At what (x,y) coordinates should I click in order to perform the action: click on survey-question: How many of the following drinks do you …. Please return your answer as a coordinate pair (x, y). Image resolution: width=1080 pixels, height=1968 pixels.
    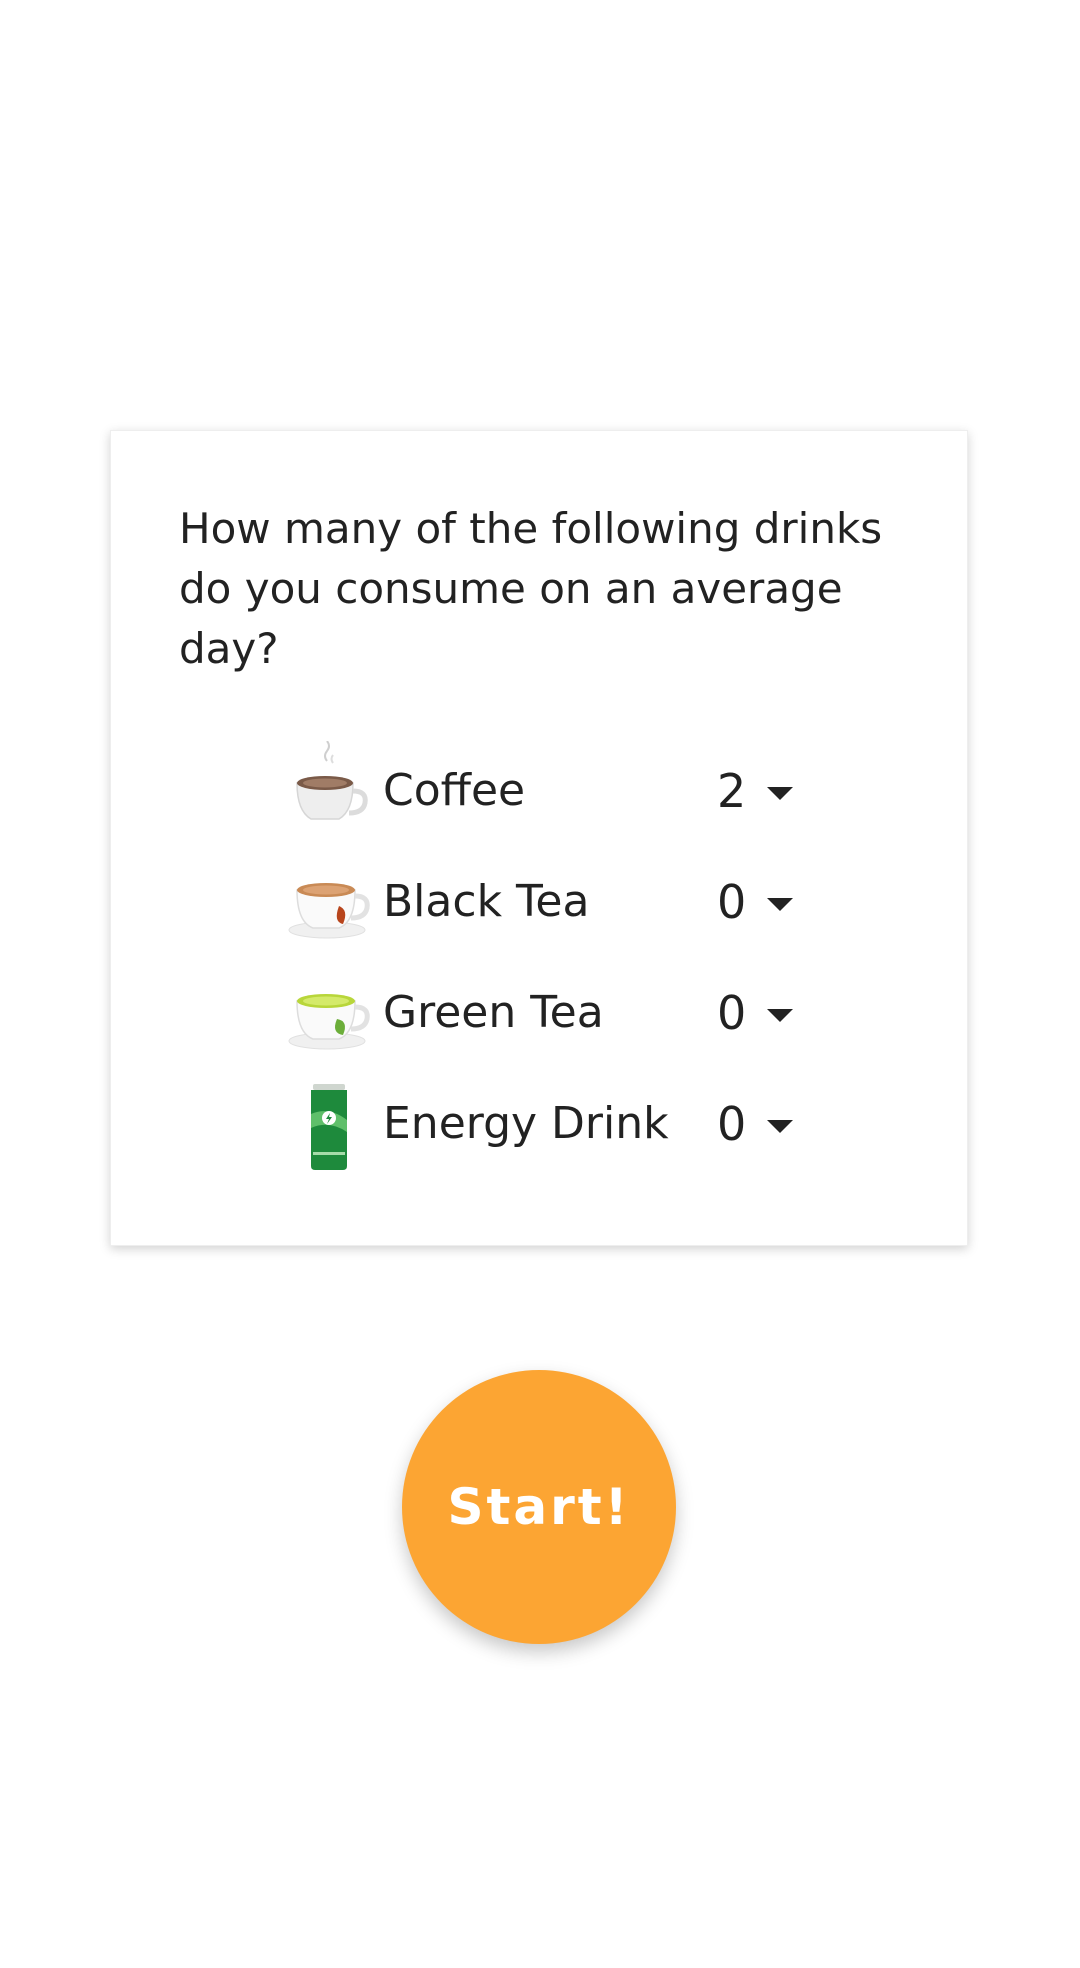
    Looking at the image, I should click on (531, 588).